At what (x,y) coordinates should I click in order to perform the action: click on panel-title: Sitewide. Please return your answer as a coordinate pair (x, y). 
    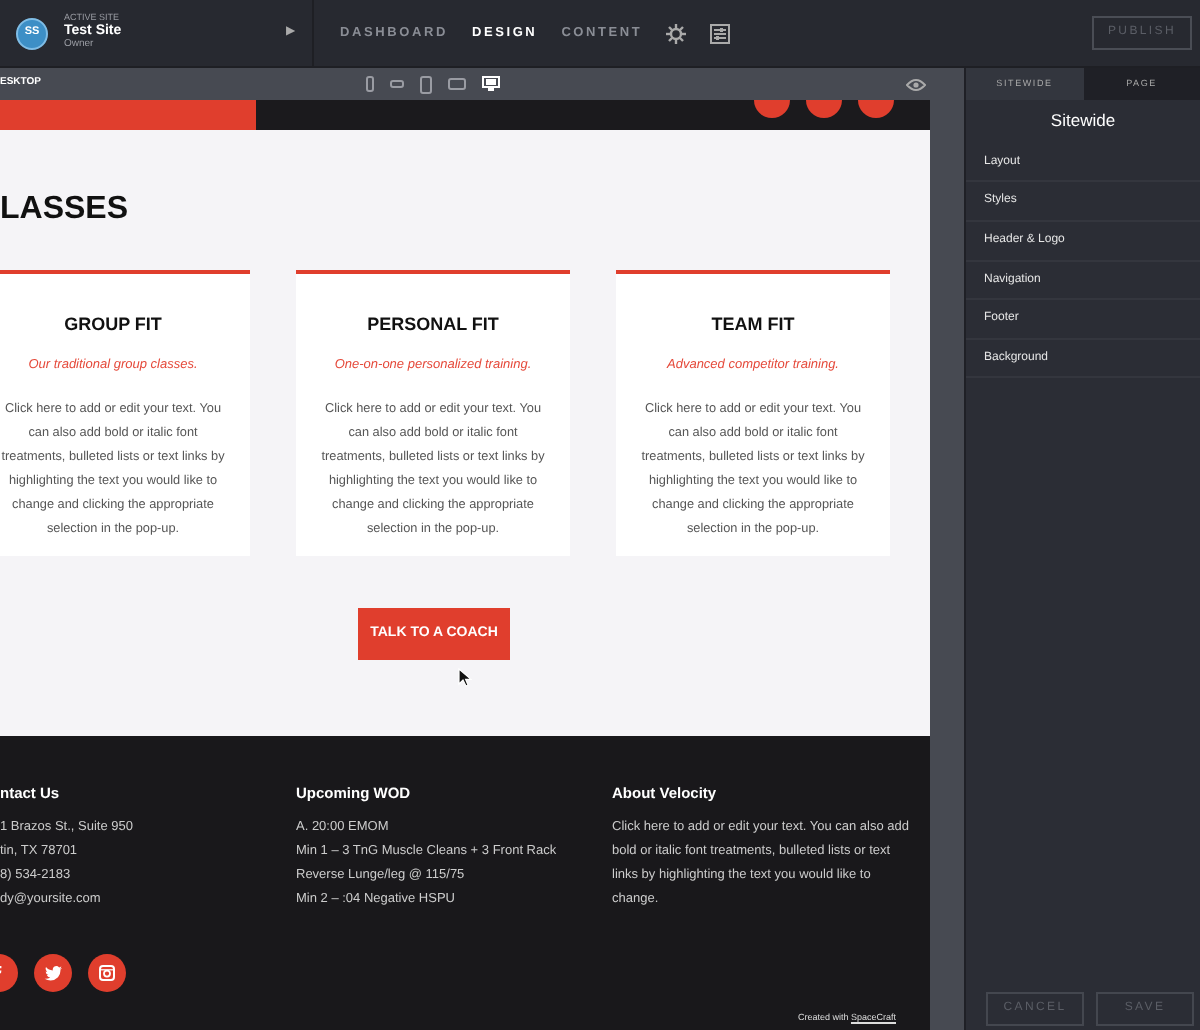
    Looking at the image, I should click on (1083, 121).